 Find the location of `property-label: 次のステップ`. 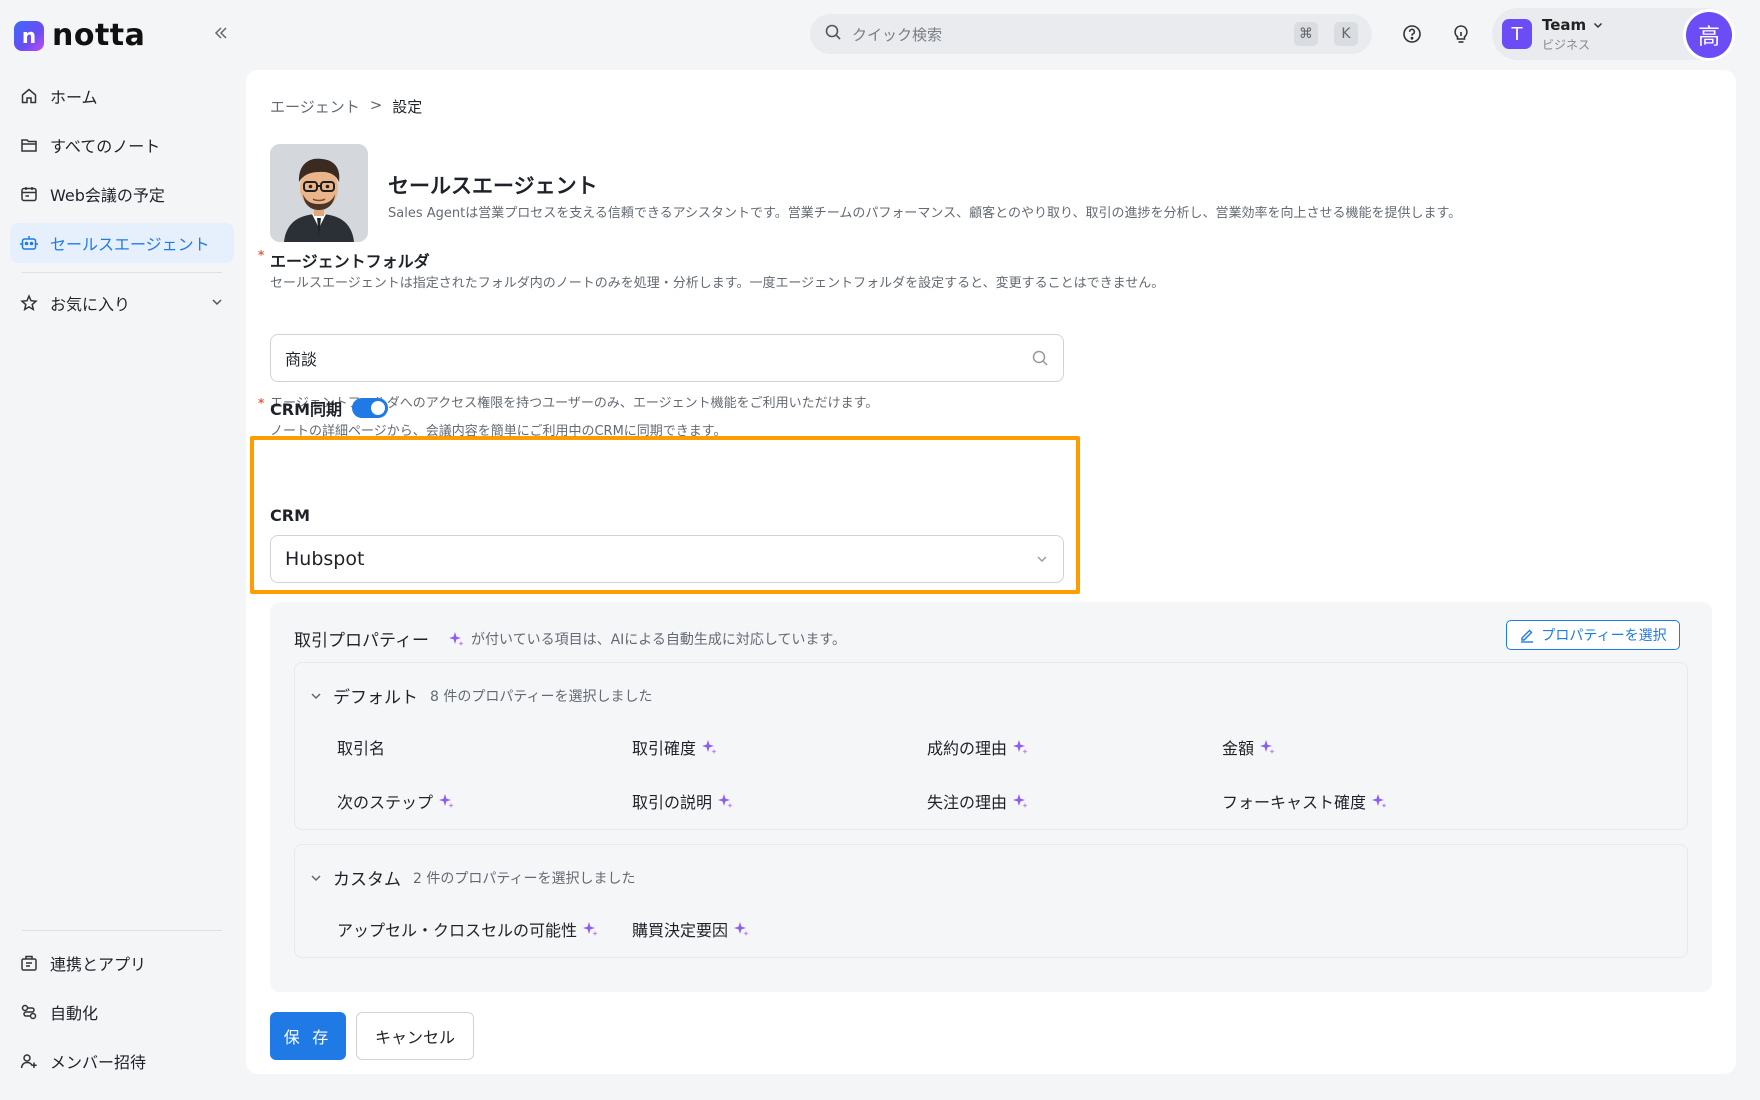

property-label: 次のステップ is located at coordinates (385, 802).